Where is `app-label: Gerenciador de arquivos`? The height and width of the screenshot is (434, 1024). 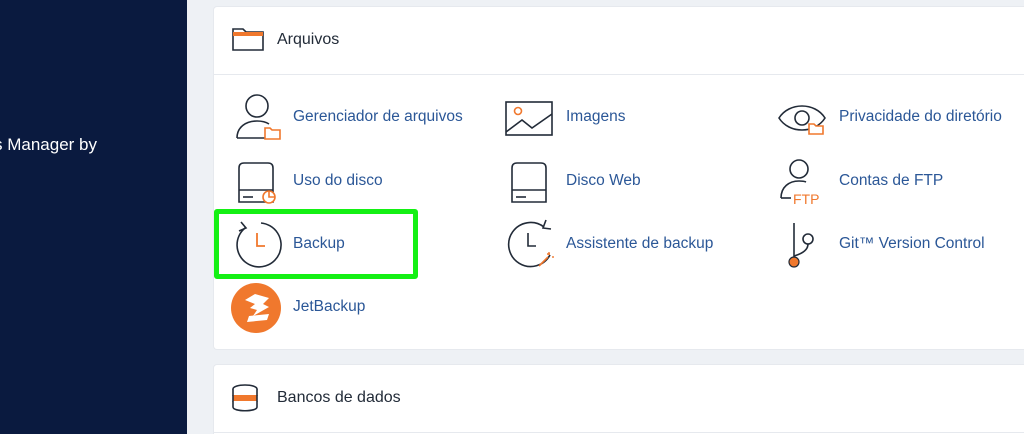
app-label: Gerenciador de arquivos is located at coordinates (378, 116).